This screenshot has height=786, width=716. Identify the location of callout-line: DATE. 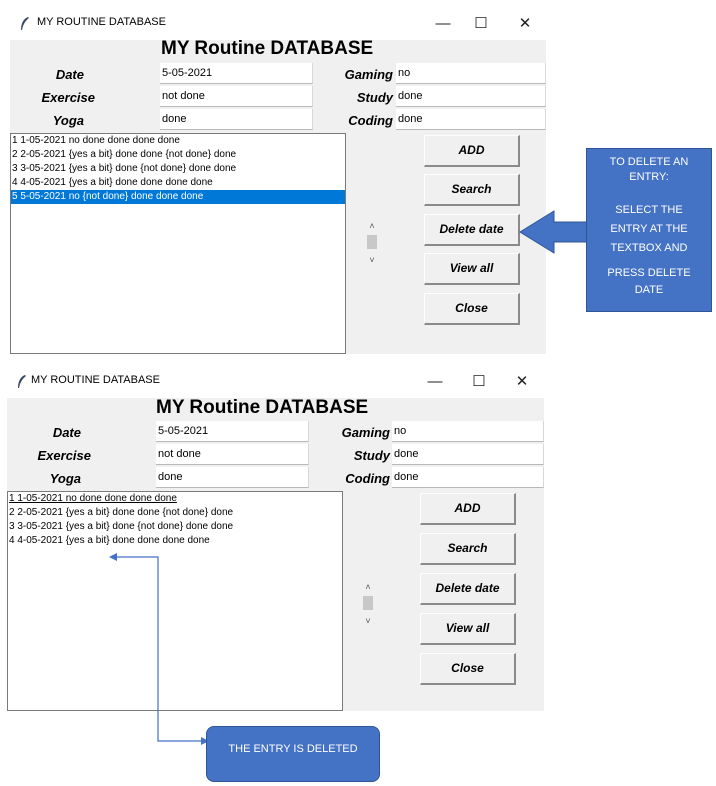
(649, 290).